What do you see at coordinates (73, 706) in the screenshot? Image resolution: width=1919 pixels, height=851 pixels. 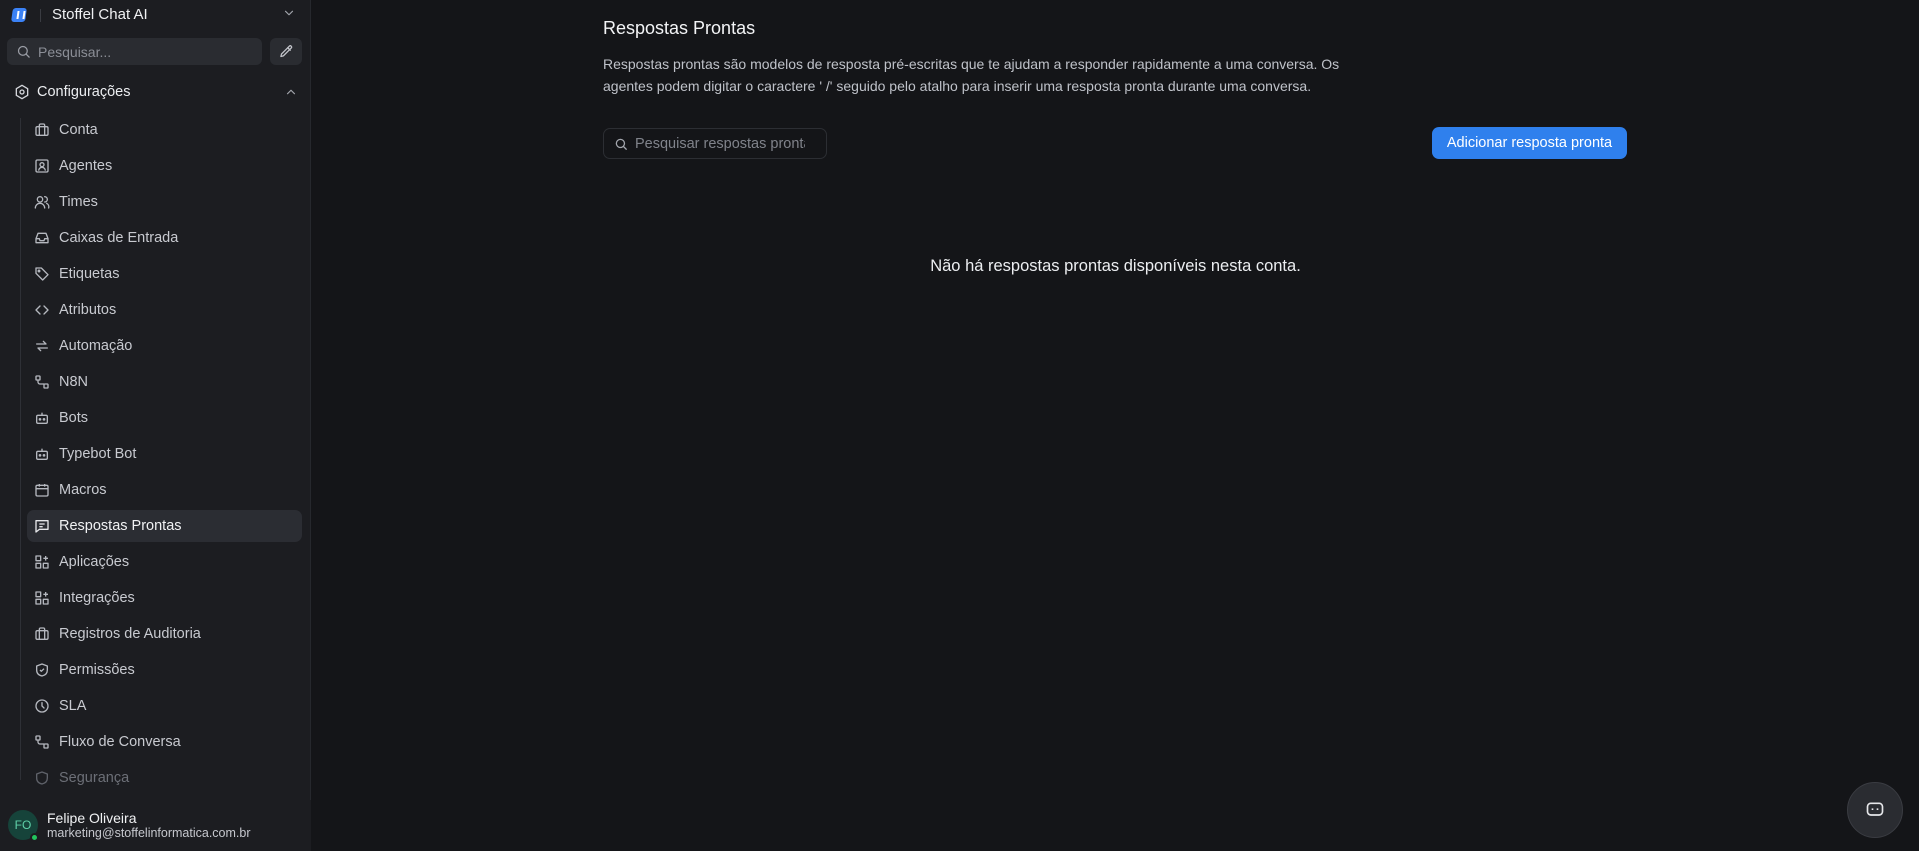 I see `sidebar-item-label: SLA` at bounding box center [73, 706].